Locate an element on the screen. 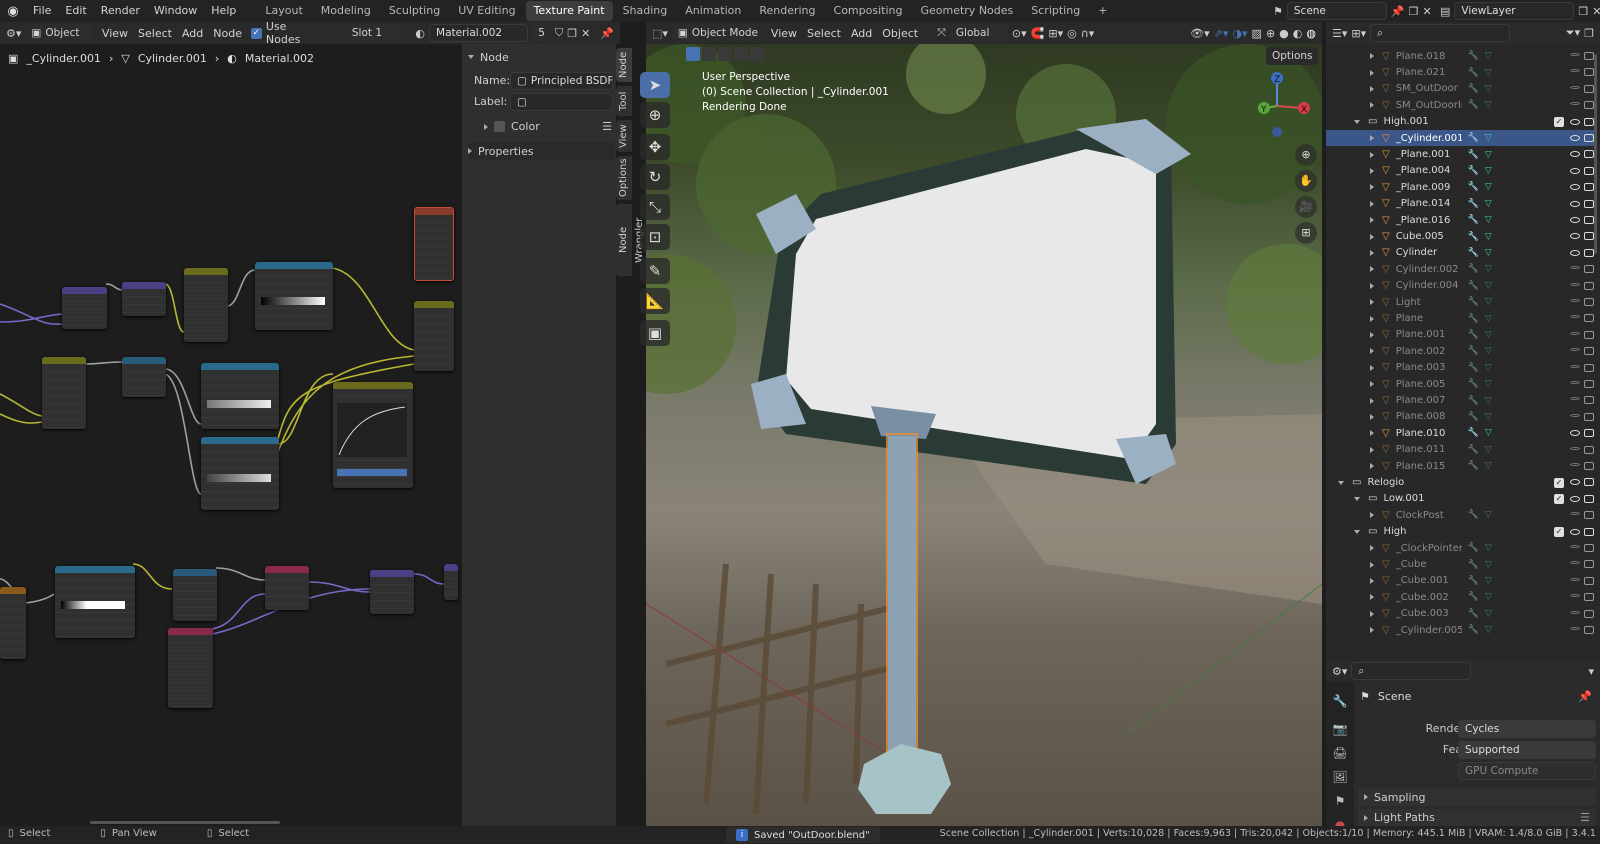 The image size is (1600, 844). node-length is located at coordinates (144, 299).